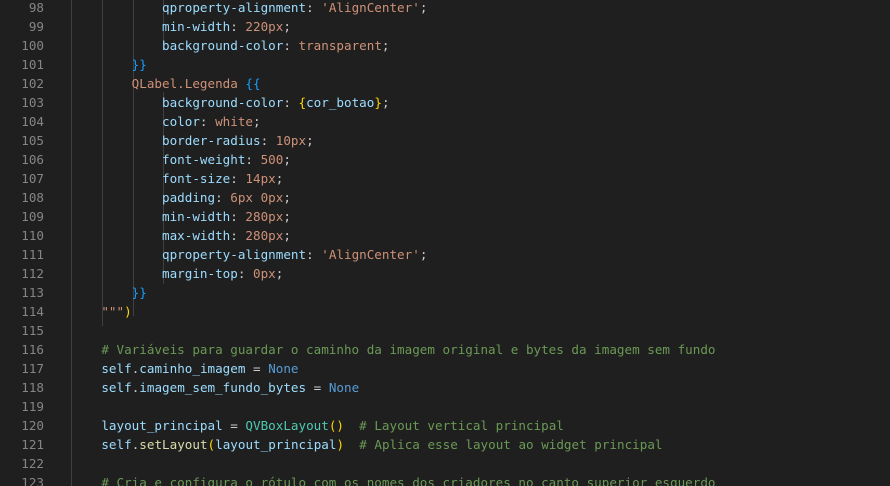 The image size is (890, 486). Describe the element at coordinates (445, 463) in the screenshot. I see `code-line: 122` at that location.